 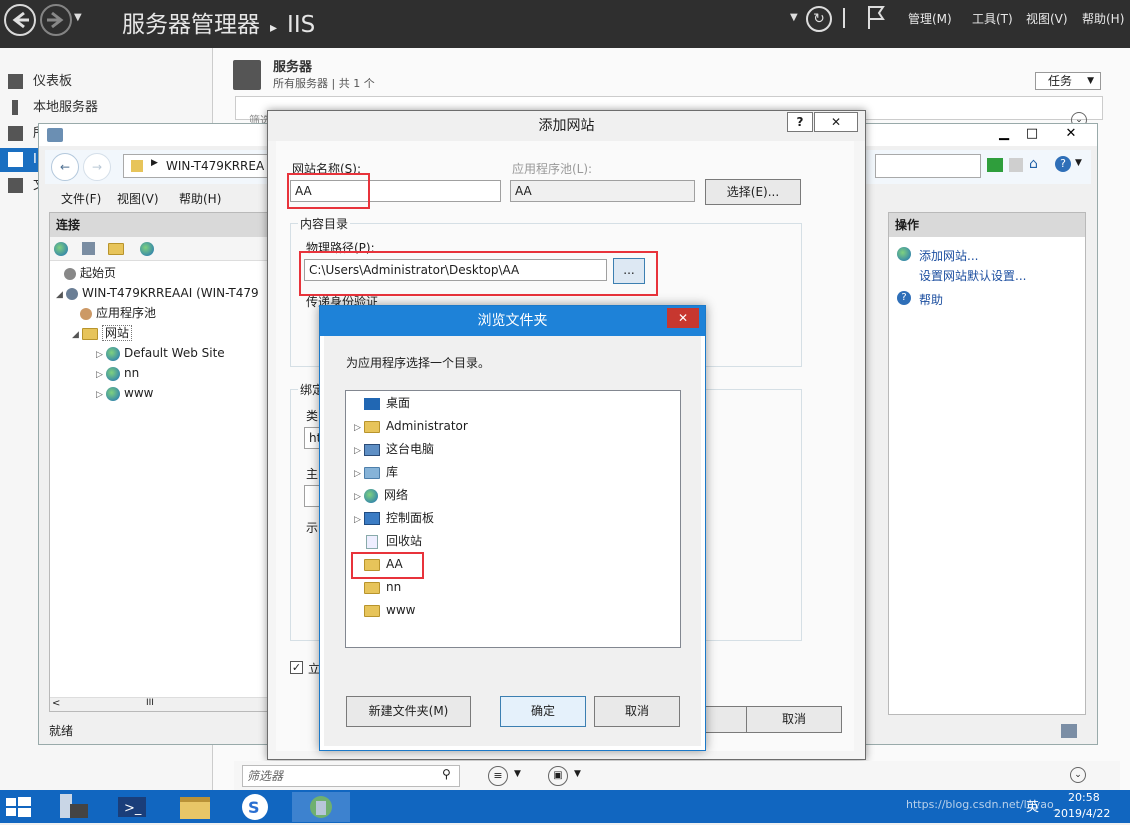 What do you see at coordinates (565, 24) in the screenshot?
I see `server-manager-titlebar: ▼ 服务器管理器 ▸ IIS ▼ ↻ 管理(M) 工具(T) 视图(V) 帮助(H)` at bounding box center [565, 24].